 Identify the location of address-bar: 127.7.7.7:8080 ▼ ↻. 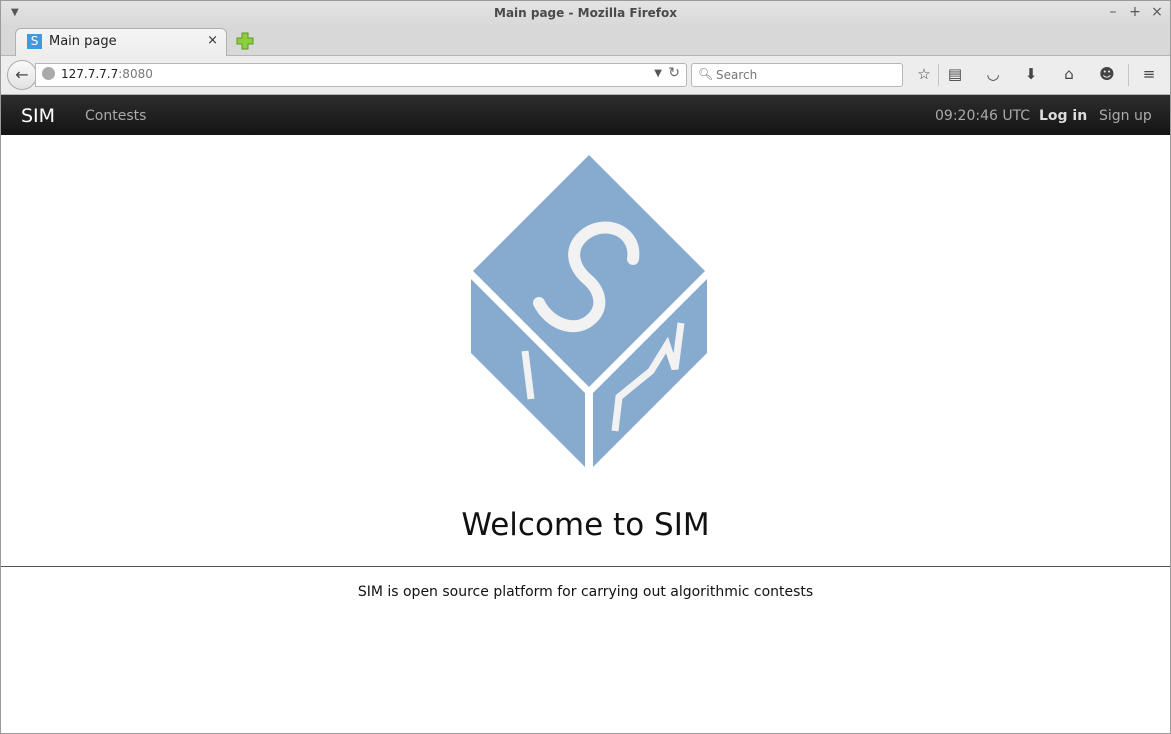
(361, 75).